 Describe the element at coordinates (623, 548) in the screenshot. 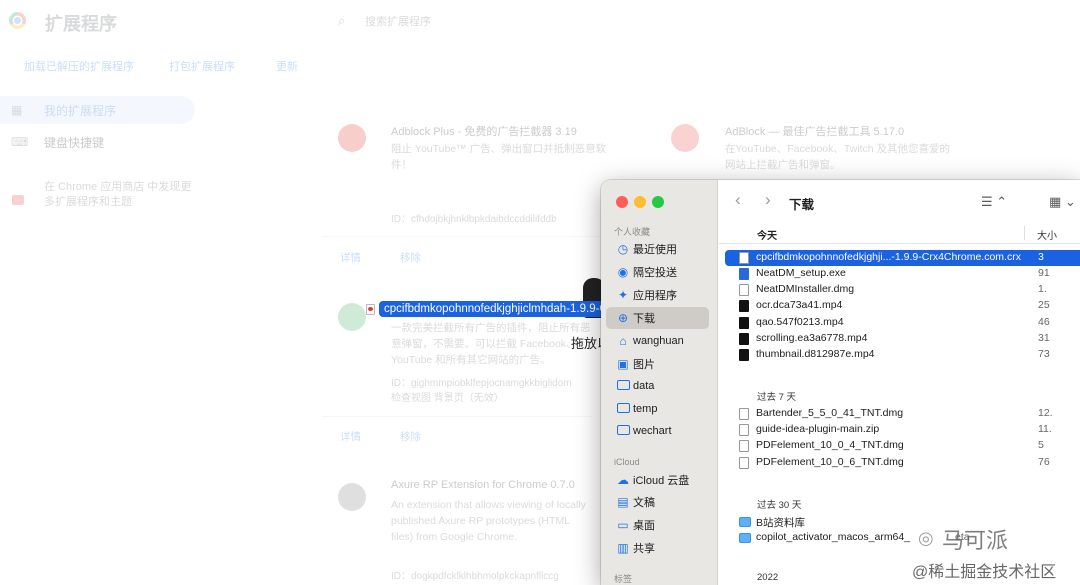

I see `shared-icon: ▥` at that location.